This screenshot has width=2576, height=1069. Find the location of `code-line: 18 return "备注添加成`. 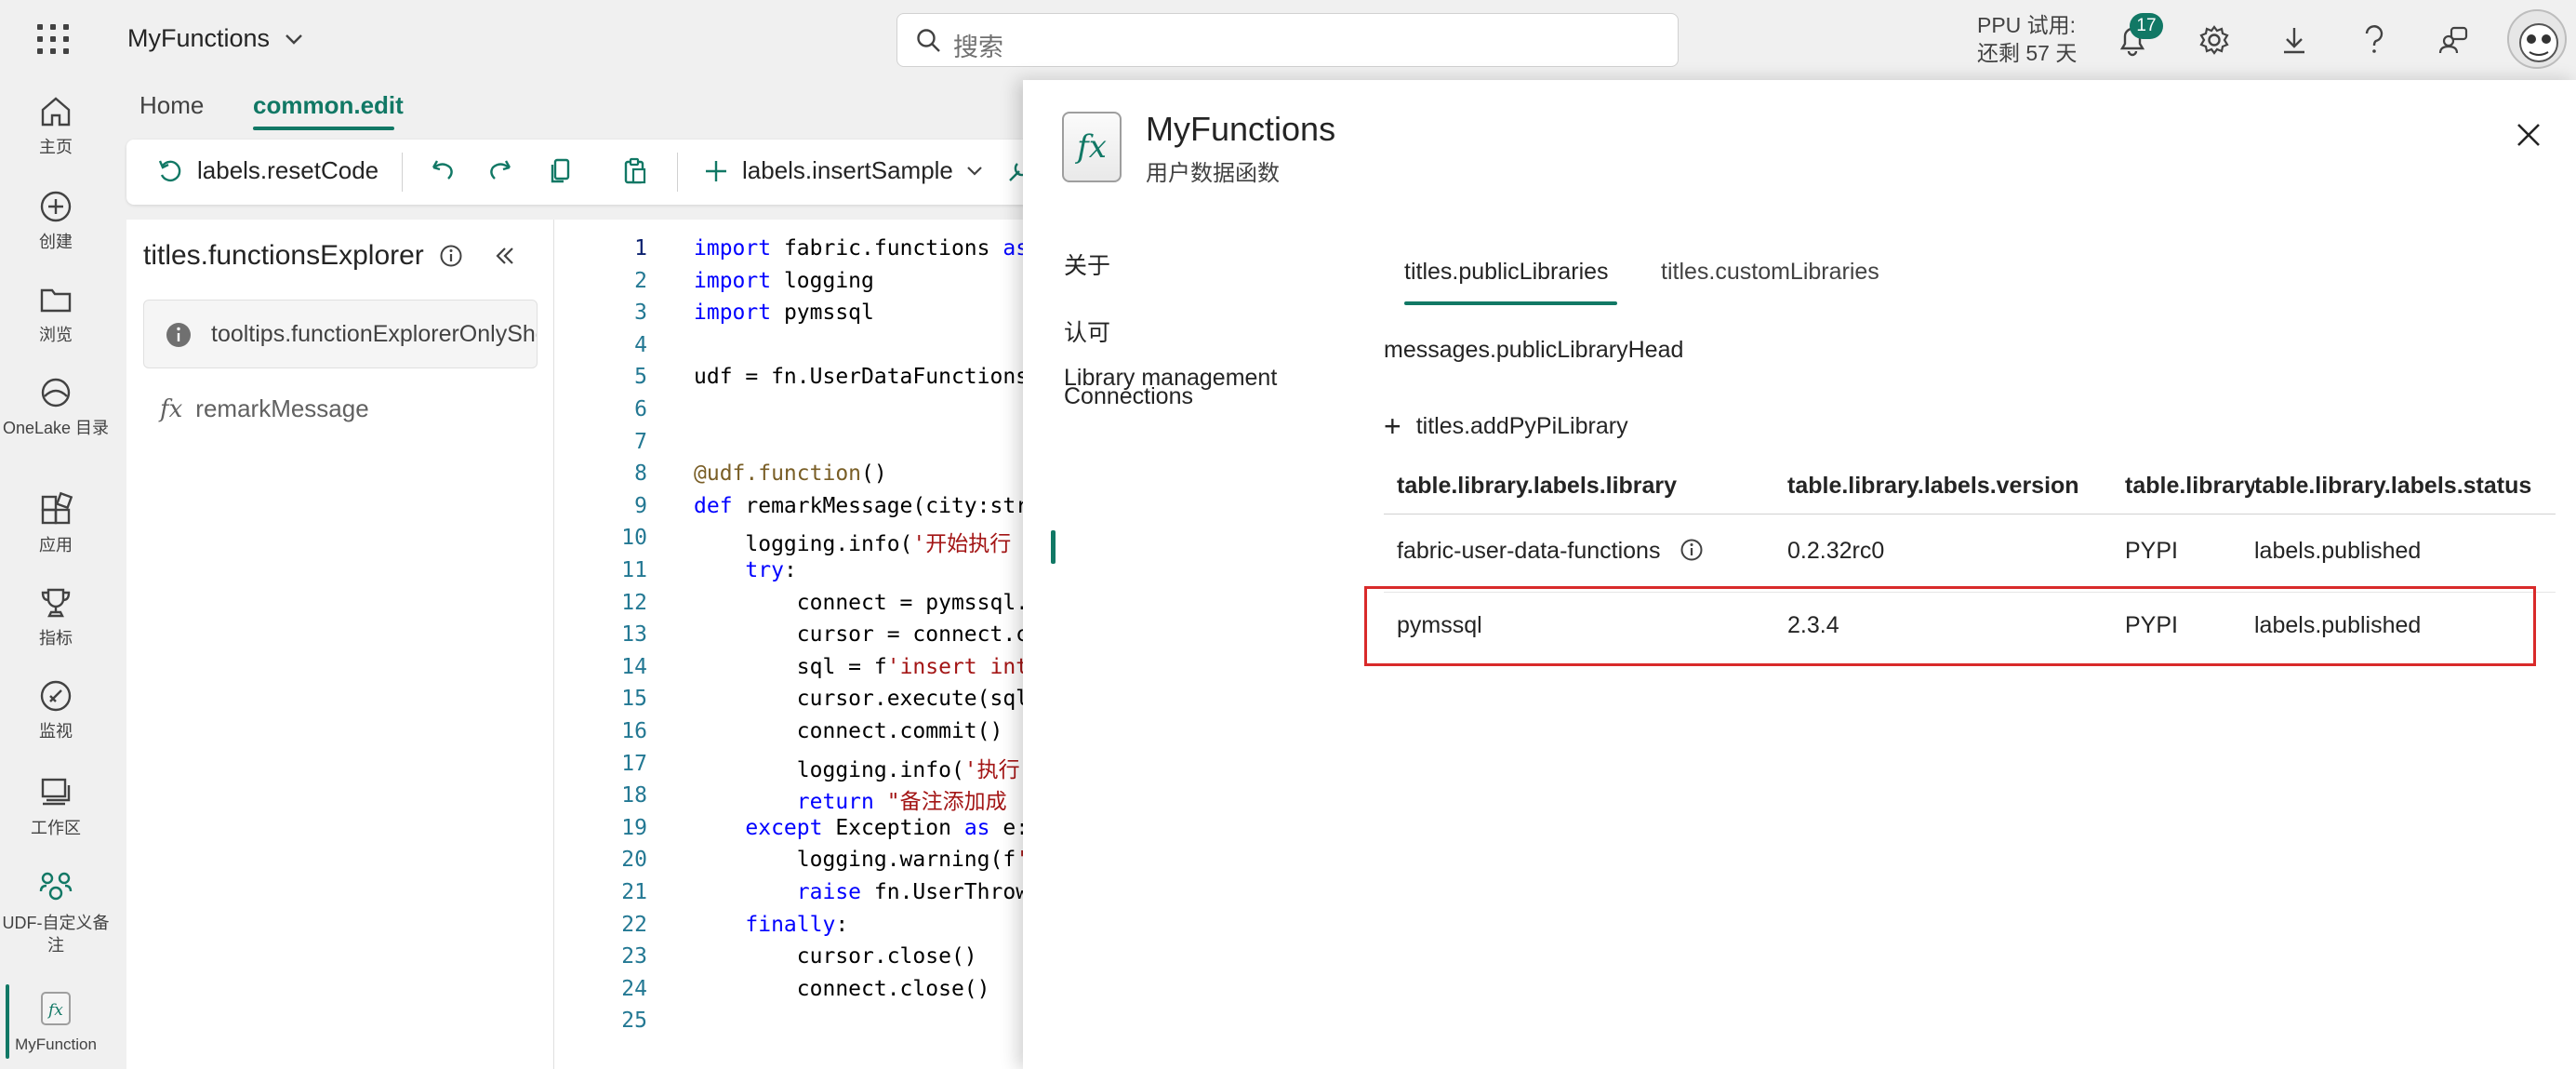

code-line: 18 return "备注添加成 is located at coordinates (788, 799).